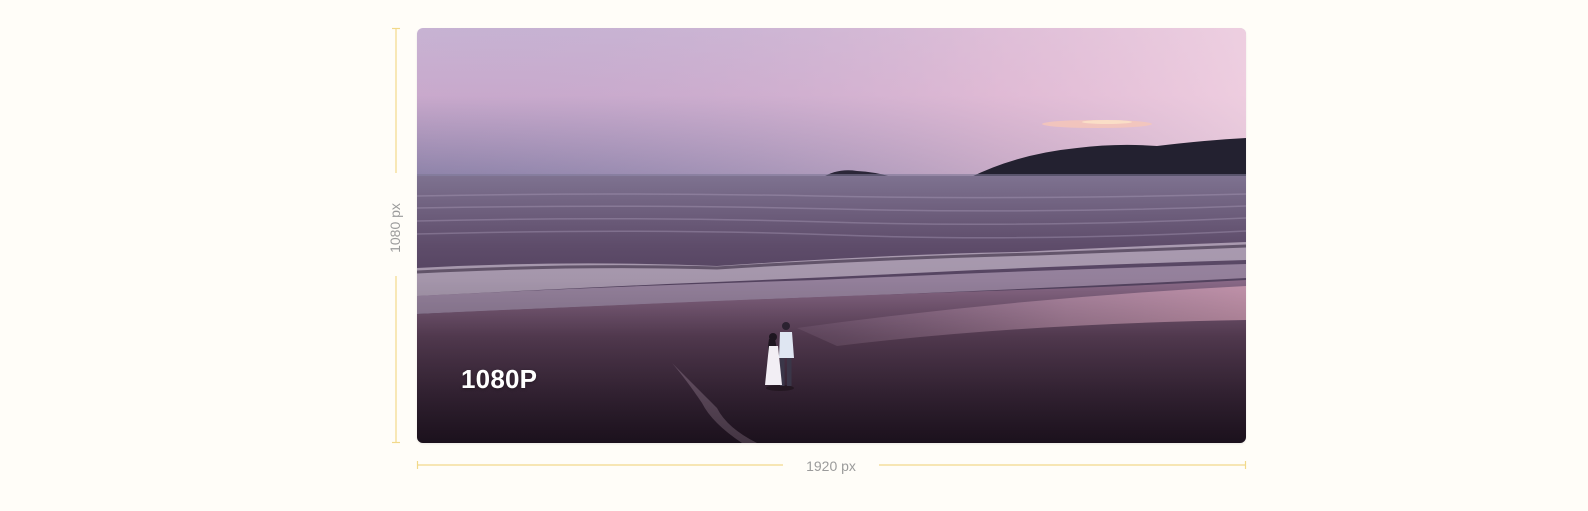  What do you see at coordinates (499, 379) in the screenshot?
I see `resolution-label: 1080P` at bounding box center [499, 379].